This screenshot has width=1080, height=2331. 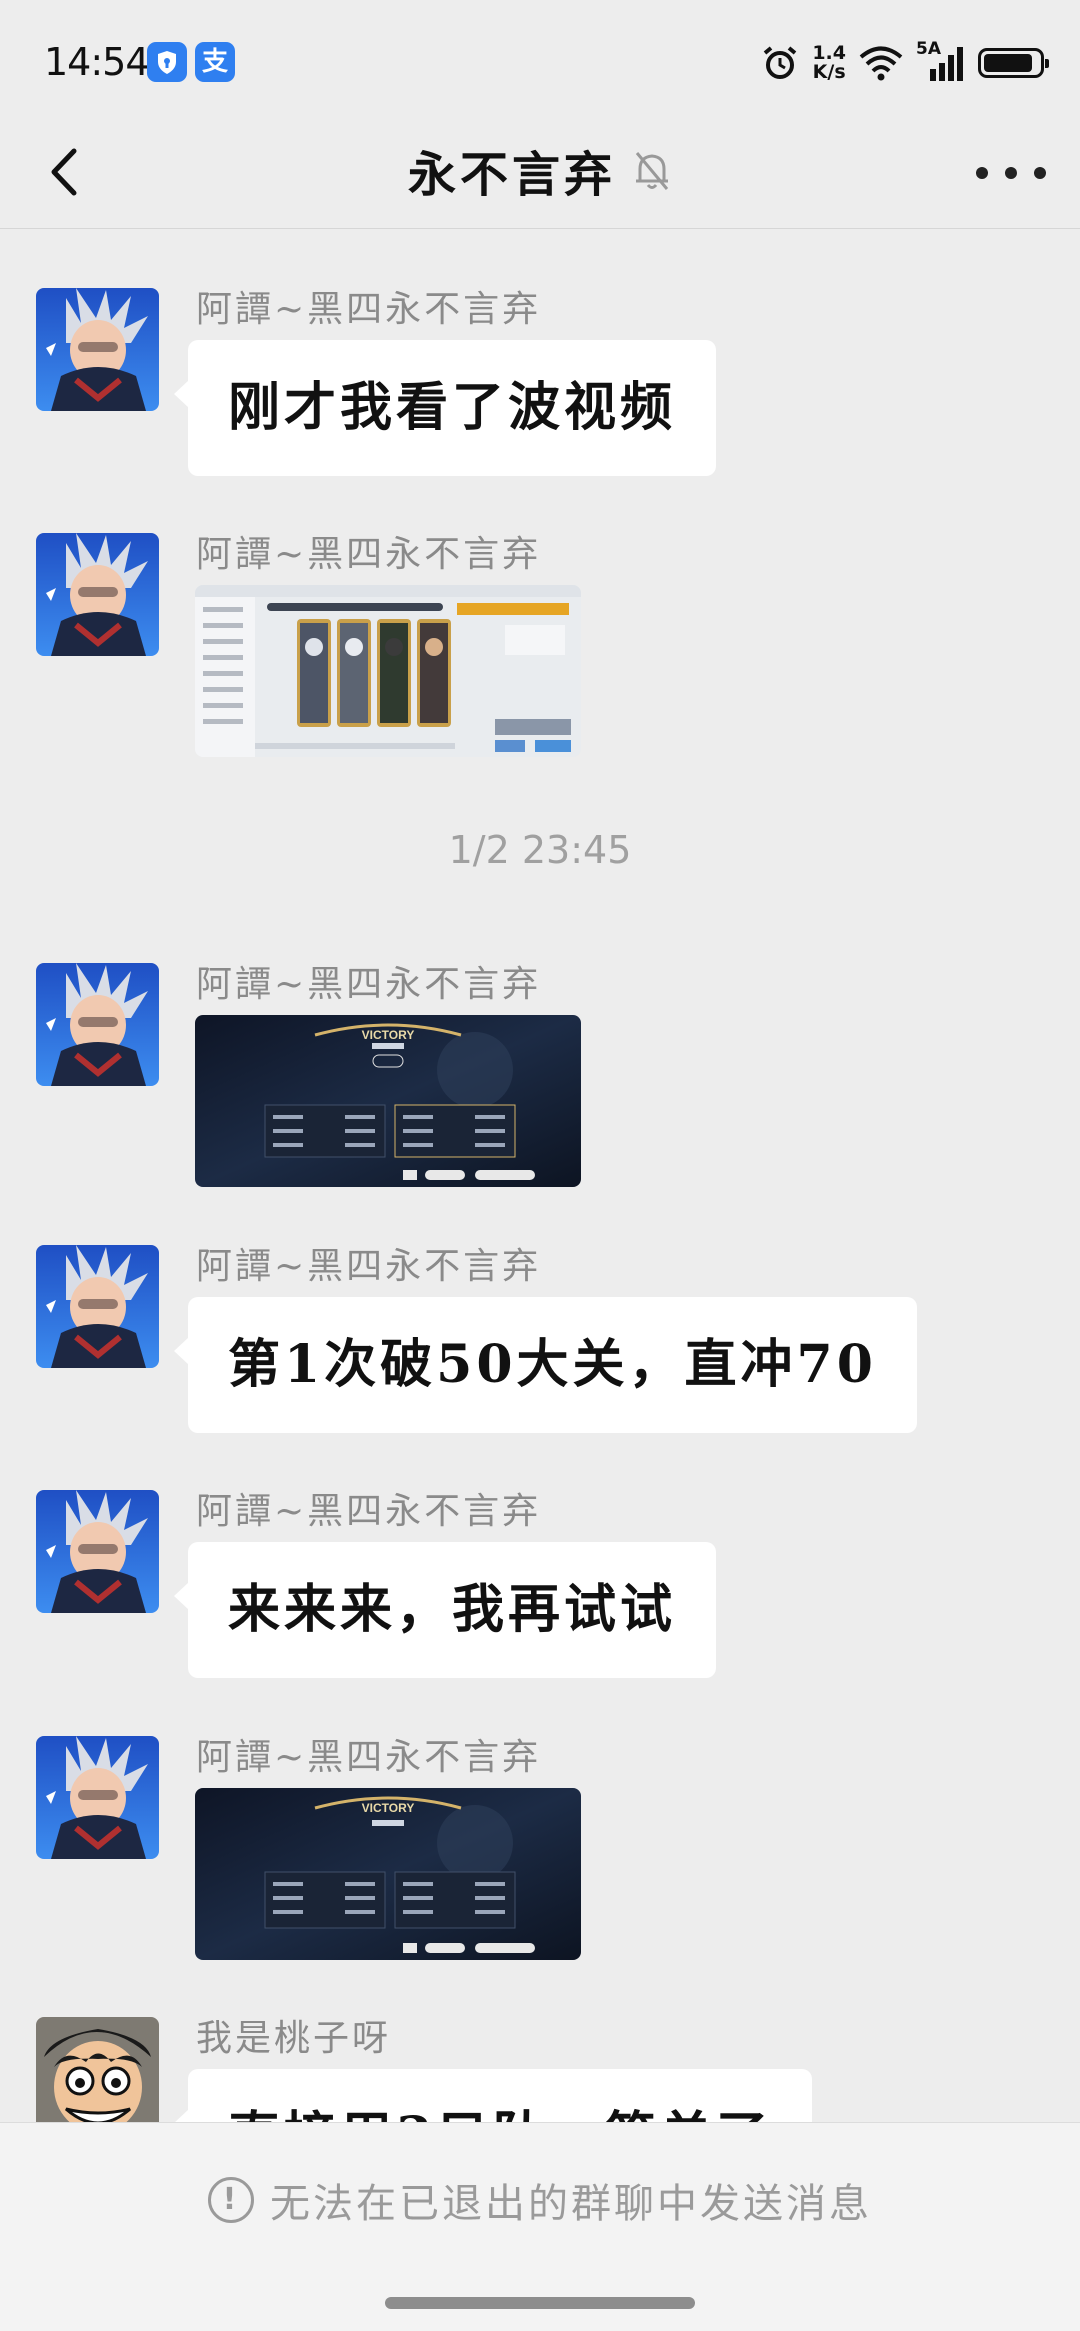 What do you see at coordinates (215, 62) in the screenshot?
I see `alipay-app-icon: 支` at bounding box center [215, 62].